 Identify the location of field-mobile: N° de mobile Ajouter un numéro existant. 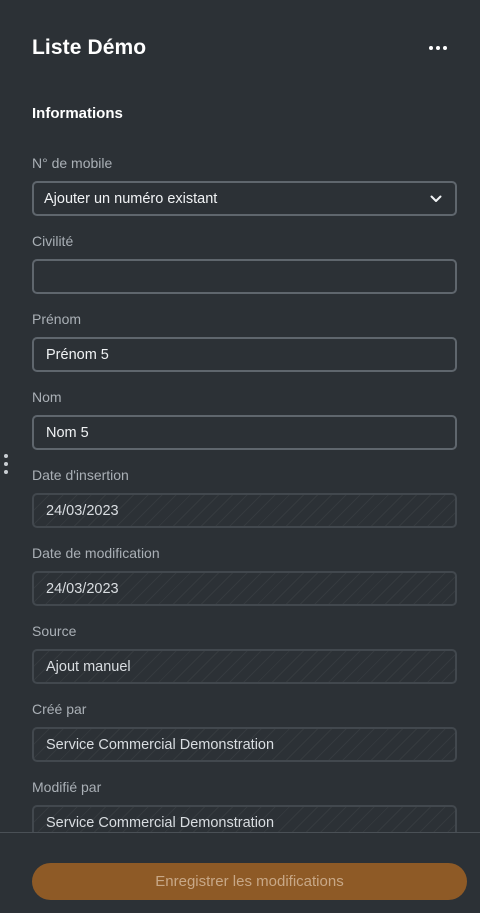
(244, 189).